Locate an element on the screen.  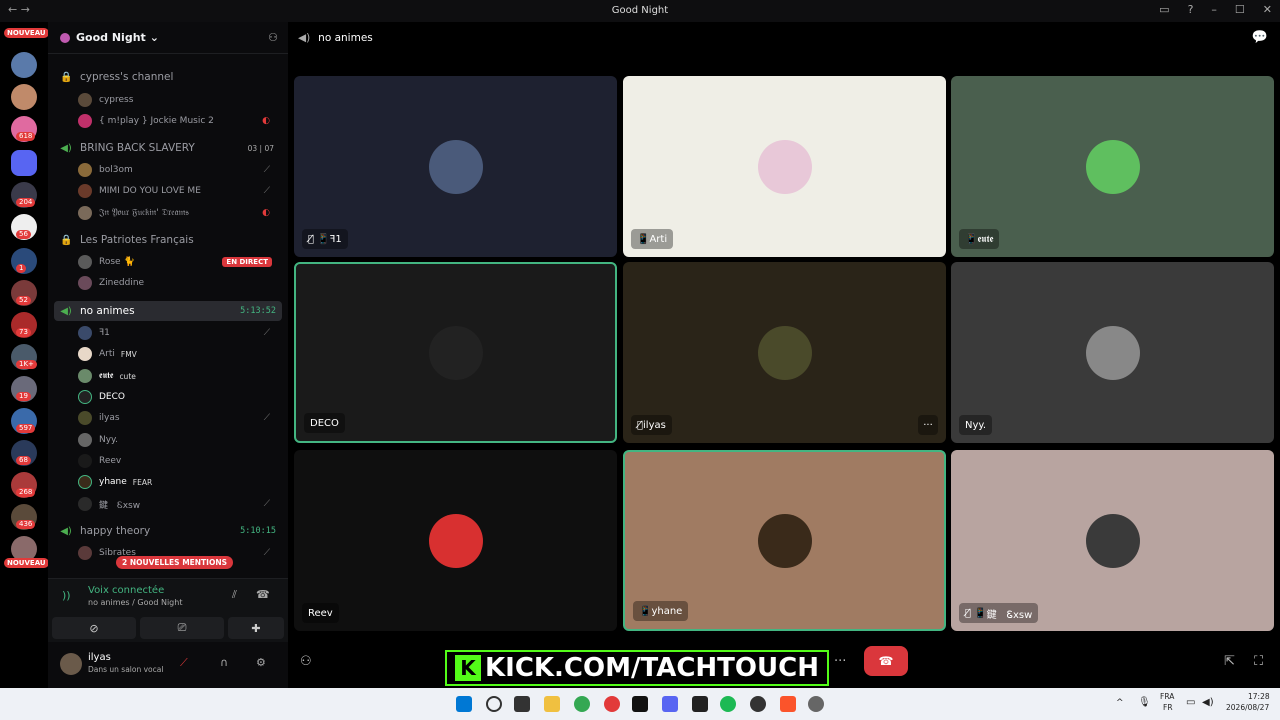
voice-member: ꟻ1 ⟋ is located at coordinates (178, 333).